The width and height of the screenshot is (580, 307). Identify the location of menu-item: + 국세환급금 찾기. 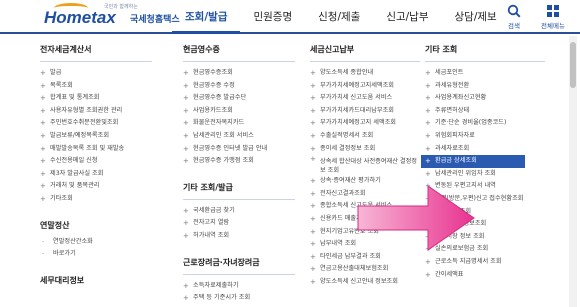
(239, 211).